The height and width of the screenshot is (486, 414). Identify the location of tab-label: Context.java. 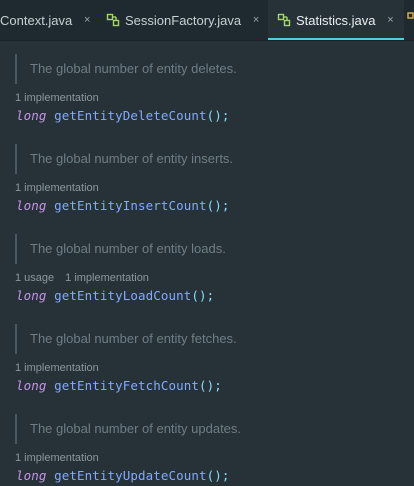
(36, 20).